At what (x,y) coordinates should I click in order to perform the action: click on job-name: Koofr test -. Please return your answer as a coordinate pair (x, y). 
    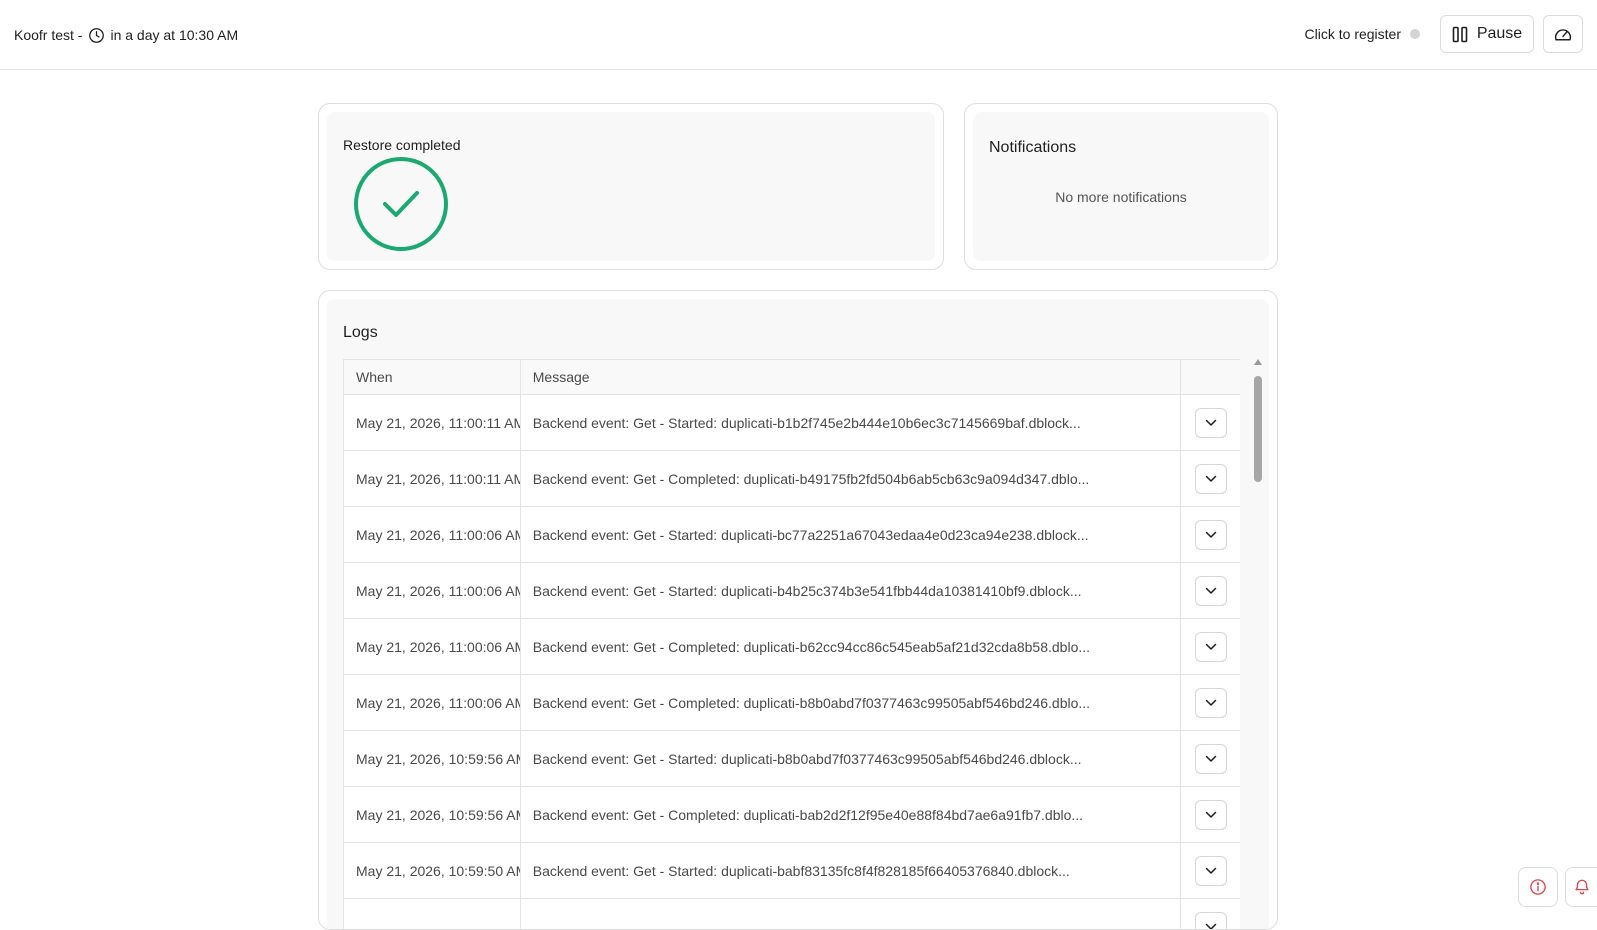
    Looking at the image, I should click on (48, 35).